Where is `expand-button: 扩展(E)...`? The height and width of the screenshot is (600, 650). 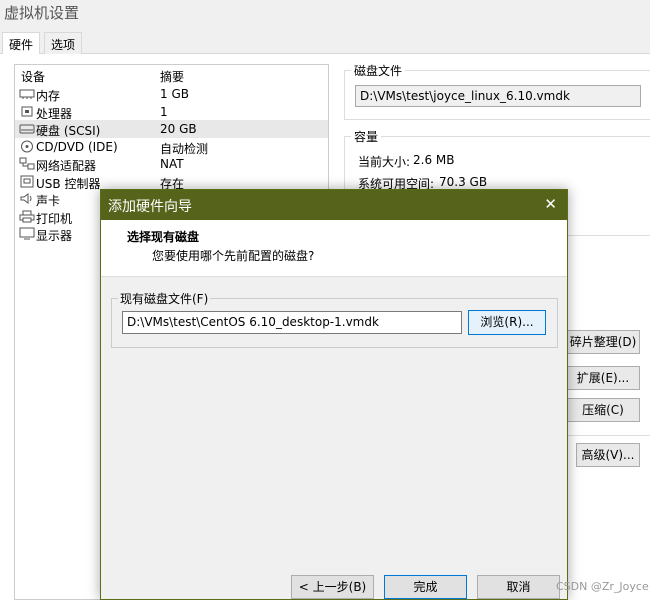
expand-button: 扩展(E)... is located at coordinates (603, 378).